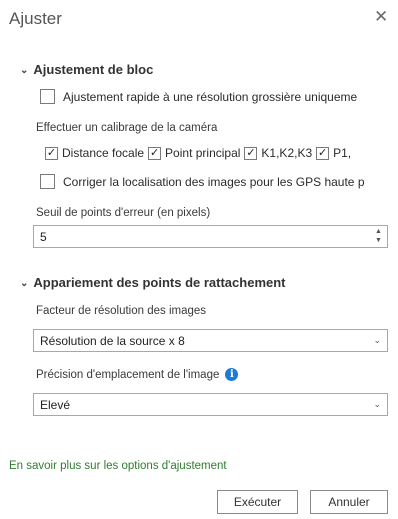 The image size is (398, 519). What do you see at coordinates (35, 18) in the screenshot?
I see `dialog-title: Ajuster` at bounding box center [35, 18].